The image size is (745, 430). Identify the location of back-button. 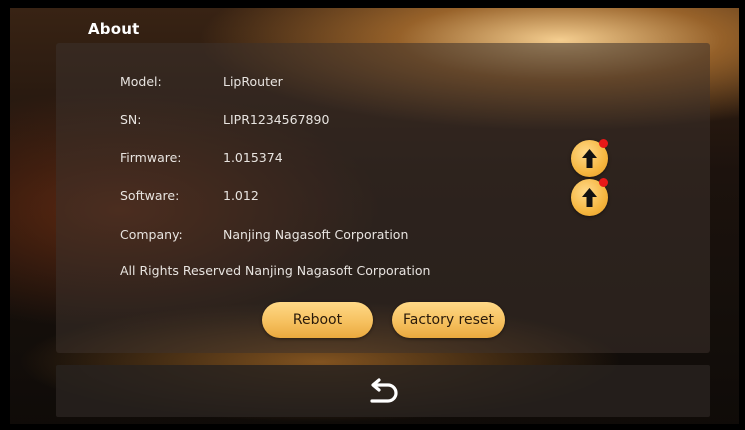
(384, 392).